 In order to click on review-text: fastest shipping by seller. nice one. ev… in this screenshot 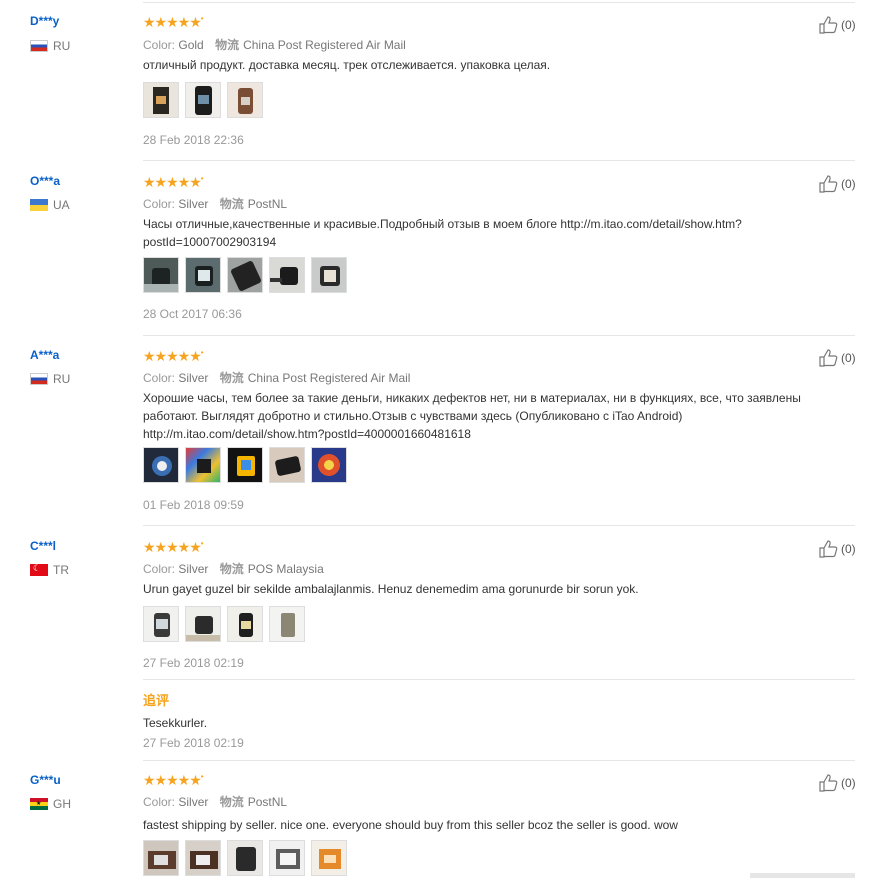, I will do `click(410, 825)`.